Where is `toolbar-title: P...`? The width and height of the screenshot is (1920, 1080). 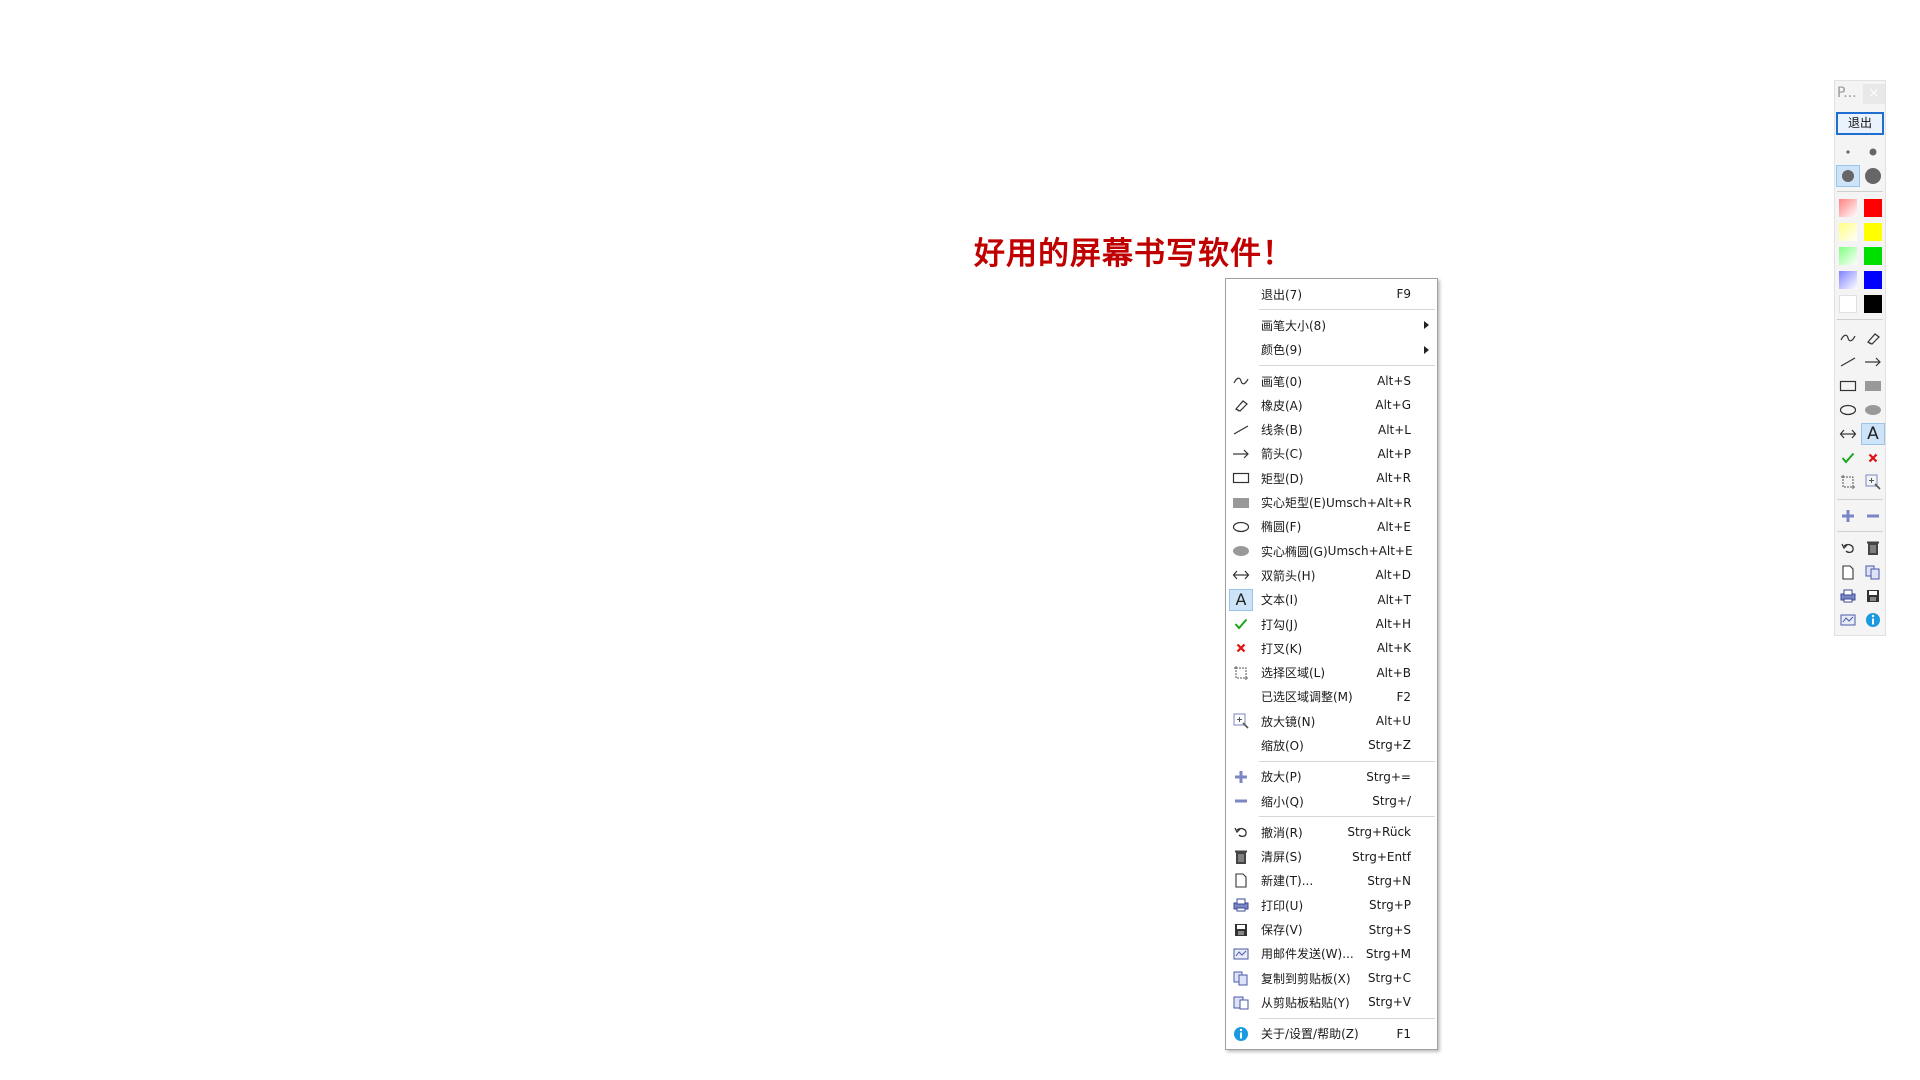 toolbar-title: P... is located at coordinates (1847, 93).